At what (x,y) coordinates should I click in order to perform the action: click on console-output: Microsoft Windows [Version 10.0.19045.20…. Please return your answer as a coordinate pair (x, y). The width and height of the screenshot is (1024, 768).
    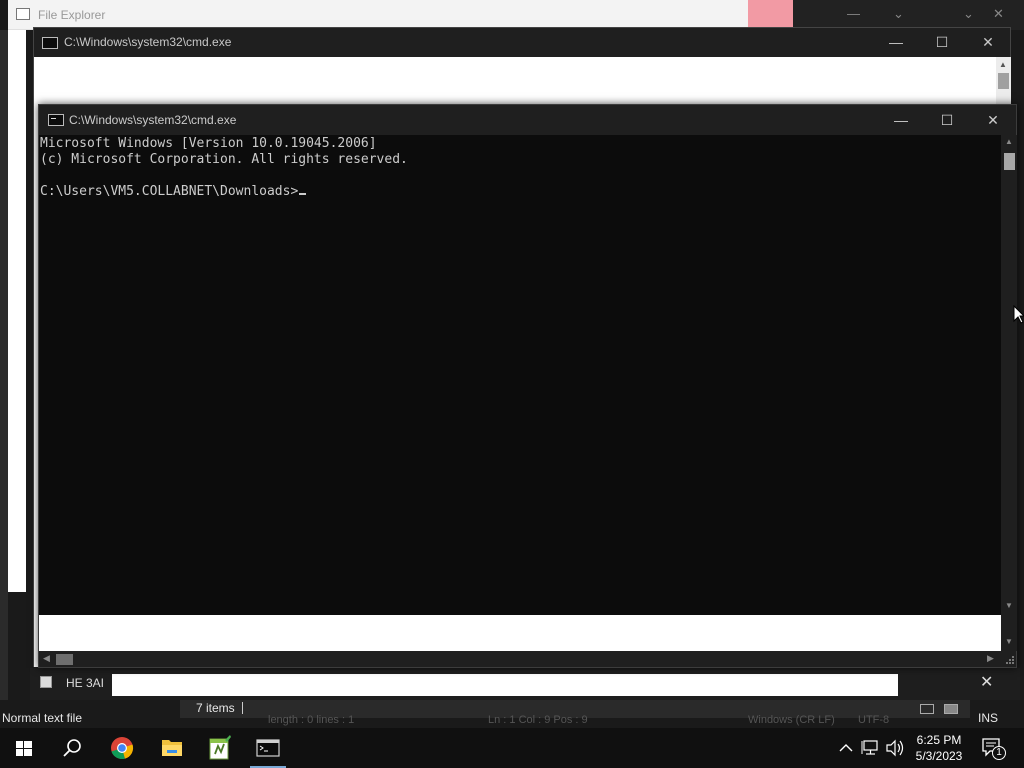
    Looking at the image, I should click on (224, 168).